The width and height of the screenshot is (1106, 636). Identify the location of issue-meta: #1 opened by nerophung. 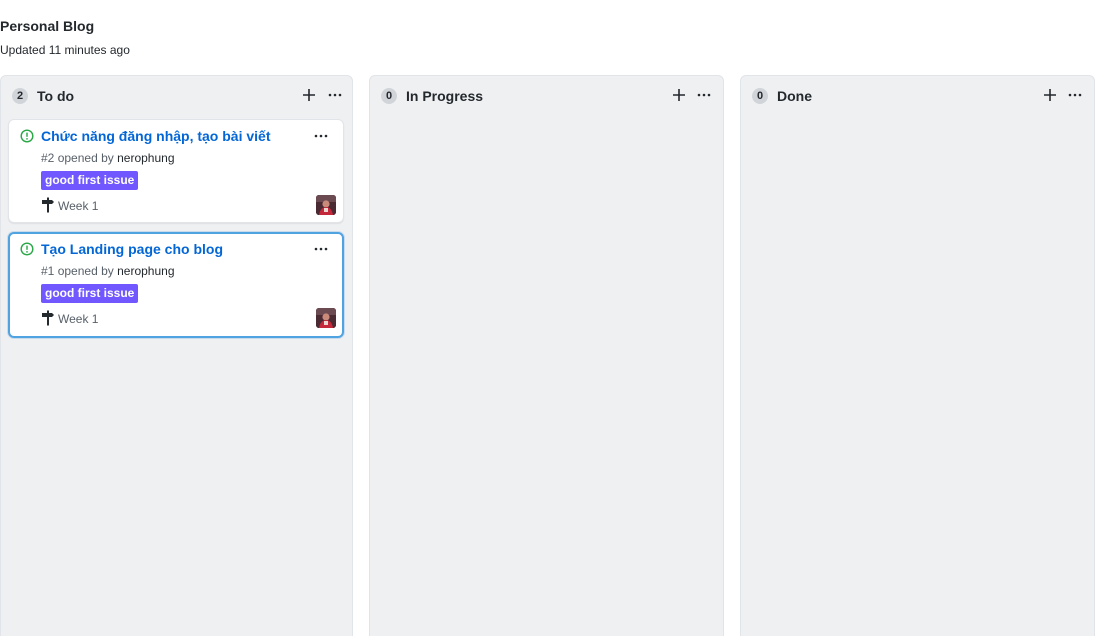
(108, 271).